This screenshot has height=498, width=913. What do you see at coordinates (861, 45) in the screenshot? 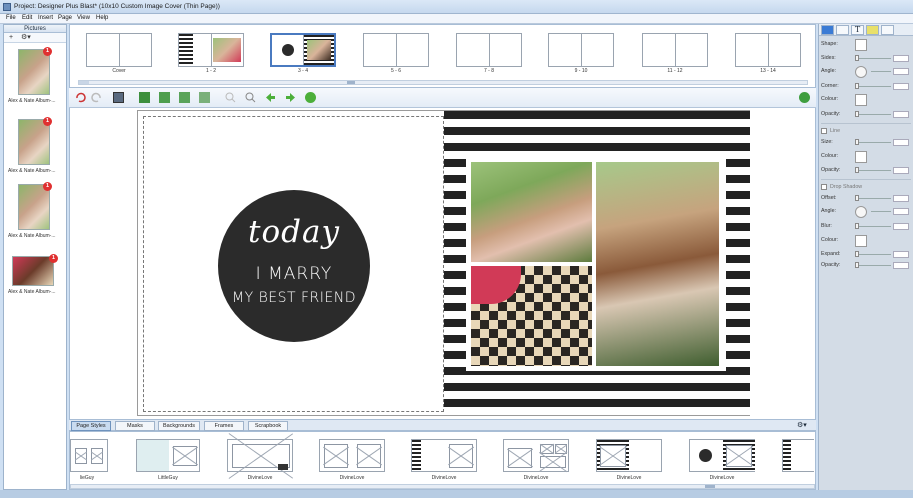
I see `shape-picker` at bounding box center [861, 45].